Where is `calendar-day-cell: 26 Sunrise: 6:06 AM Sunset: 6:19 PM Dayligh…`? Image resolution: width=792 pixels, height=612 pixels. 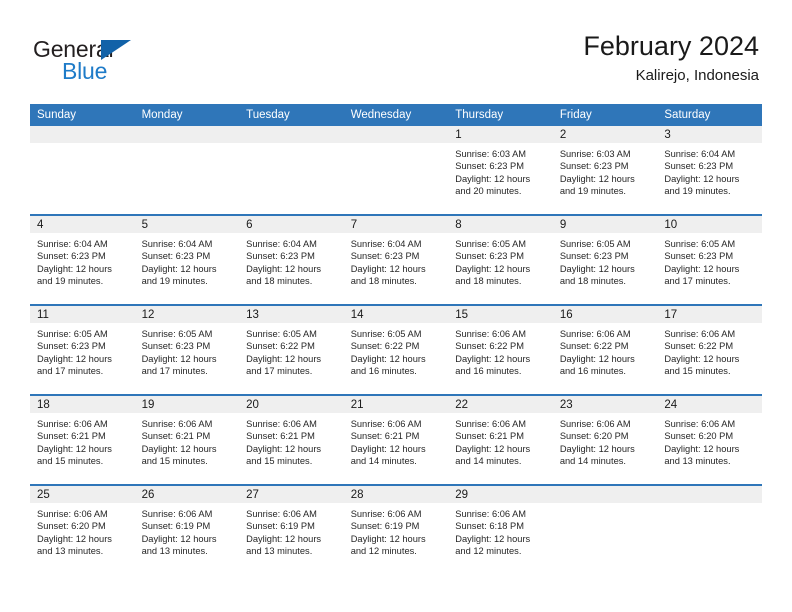
calendar-day-cell: 26 Sunrise: 6:06 AM Sunset: 6:19 PM Dayligh… is located at coordinates (187, 529).